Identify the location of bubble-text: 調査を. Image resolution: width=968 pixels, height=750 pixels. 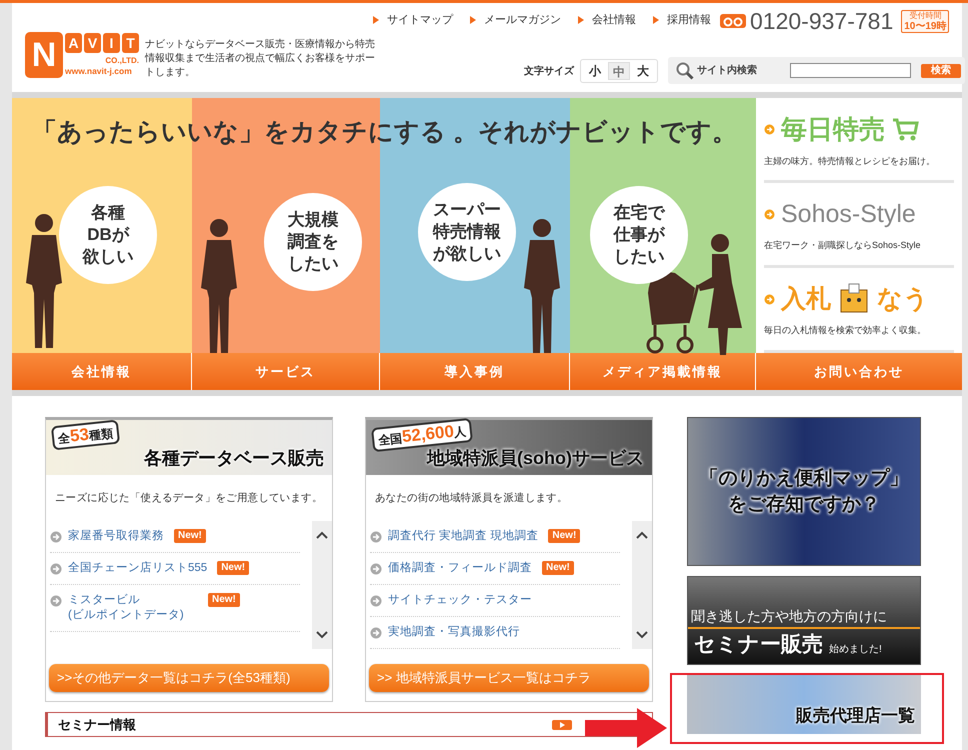
(313, 242).